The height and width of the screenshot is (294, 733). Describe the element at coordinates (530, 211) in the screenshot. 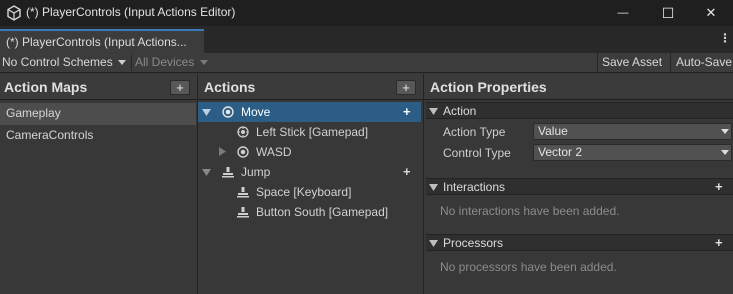

I see `interactions-empty-text: No interactions have been added.` at that location.